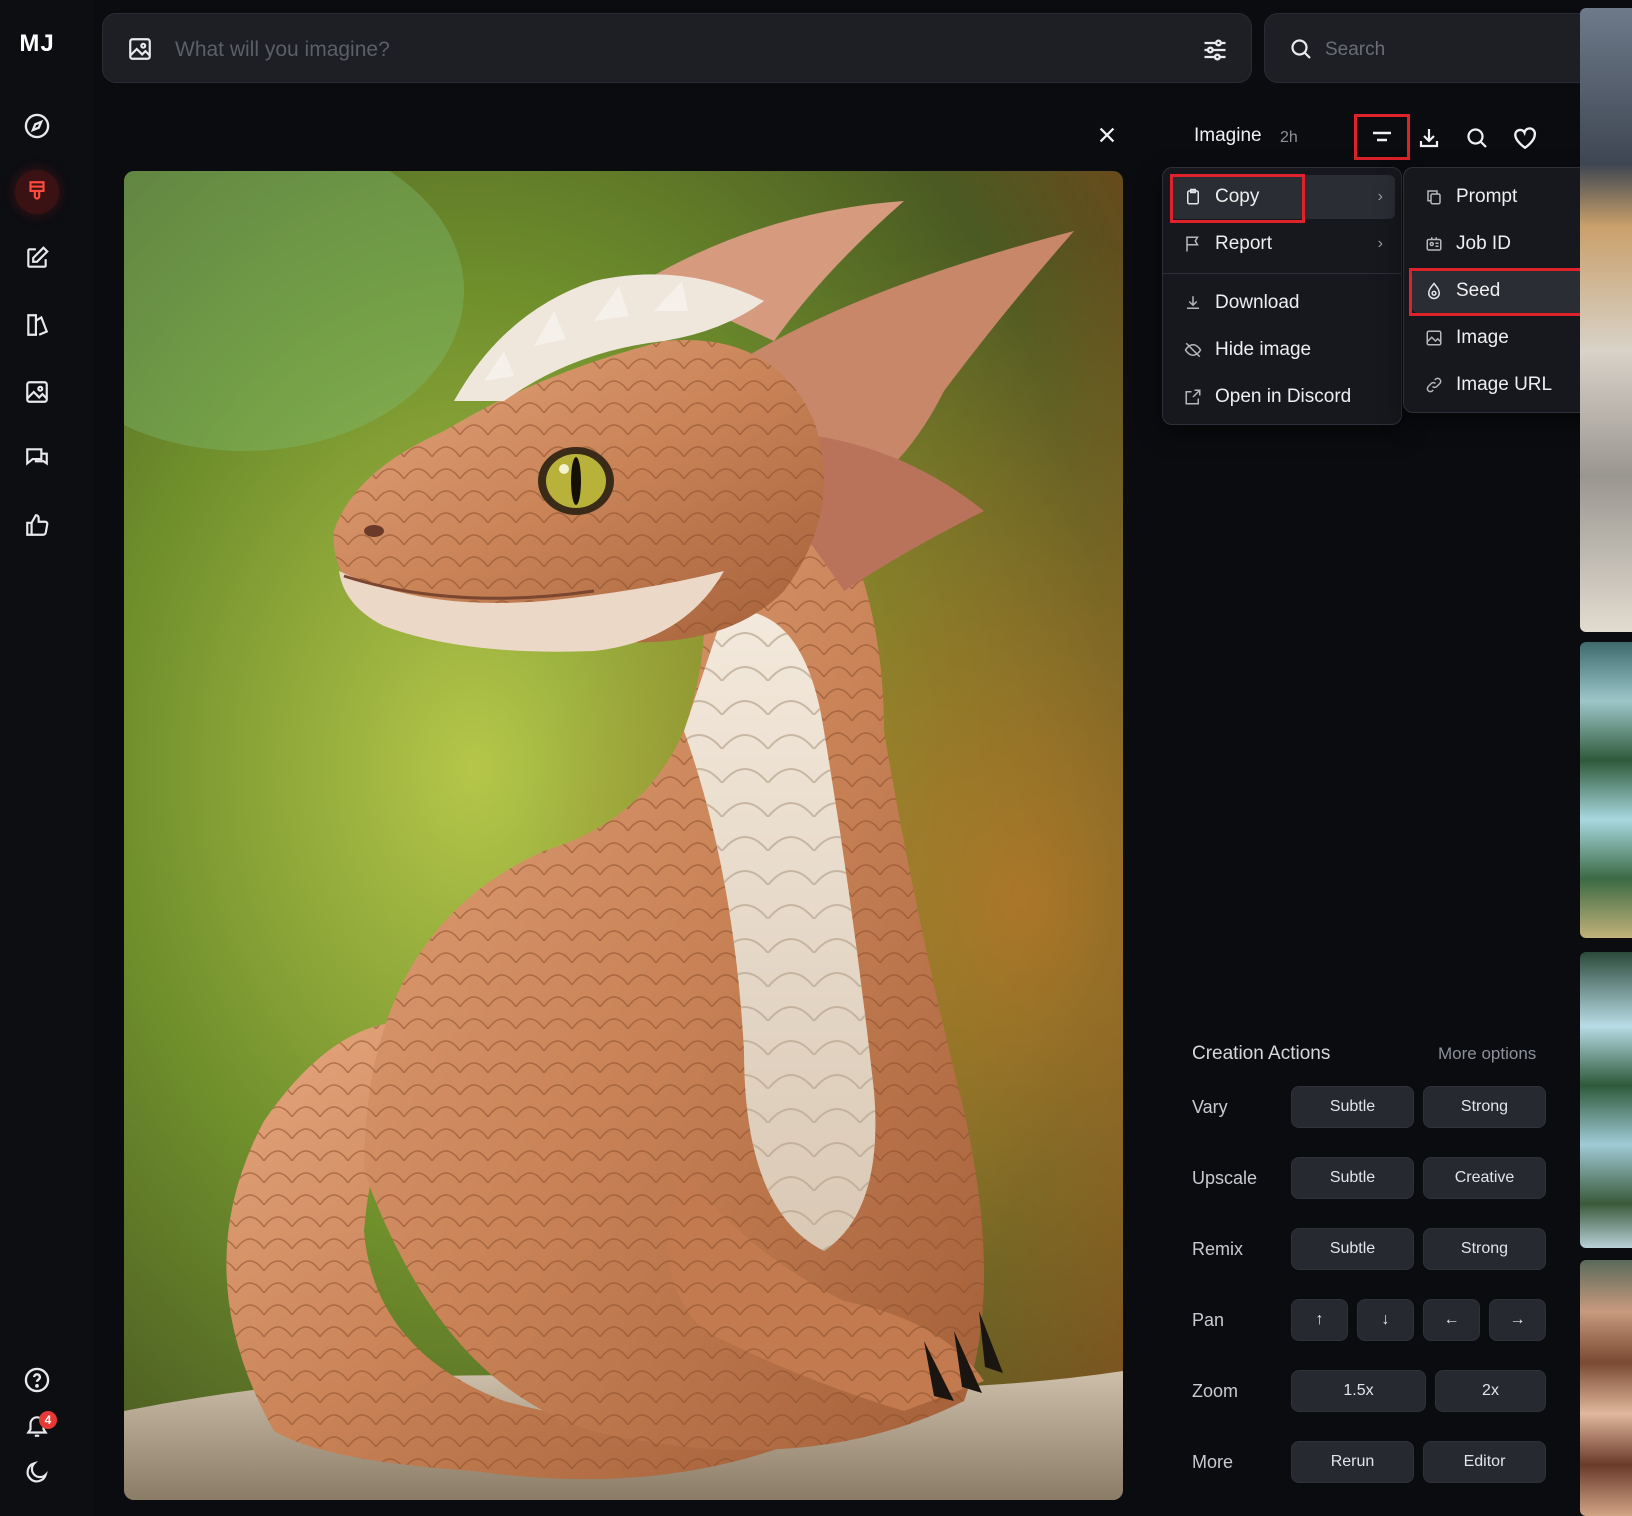  I want to click on gallery-icon, so click(37, 392).